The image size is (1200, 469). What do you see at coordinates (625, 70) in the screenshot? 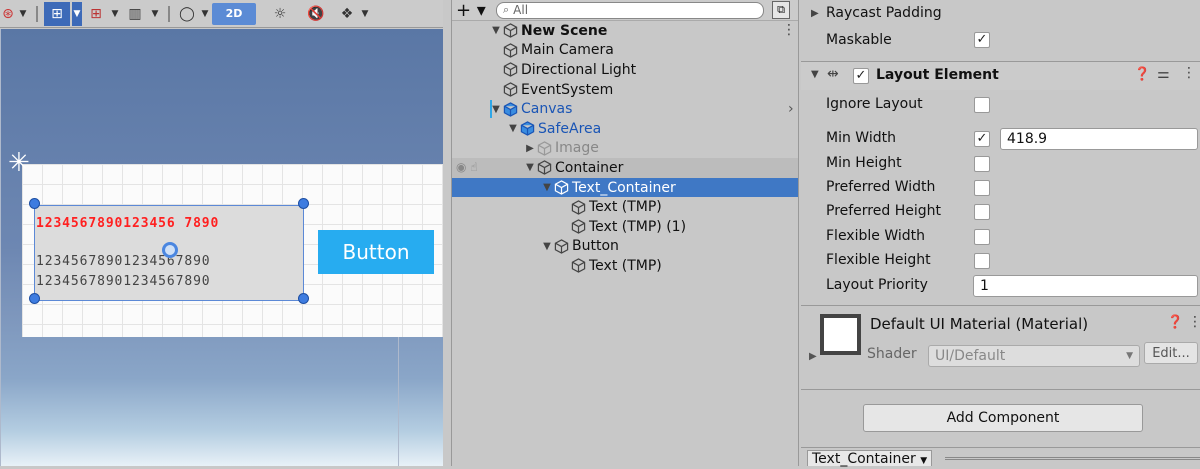
I see `hierarchy-item: Directional Light` at bounding box center [625, 70].